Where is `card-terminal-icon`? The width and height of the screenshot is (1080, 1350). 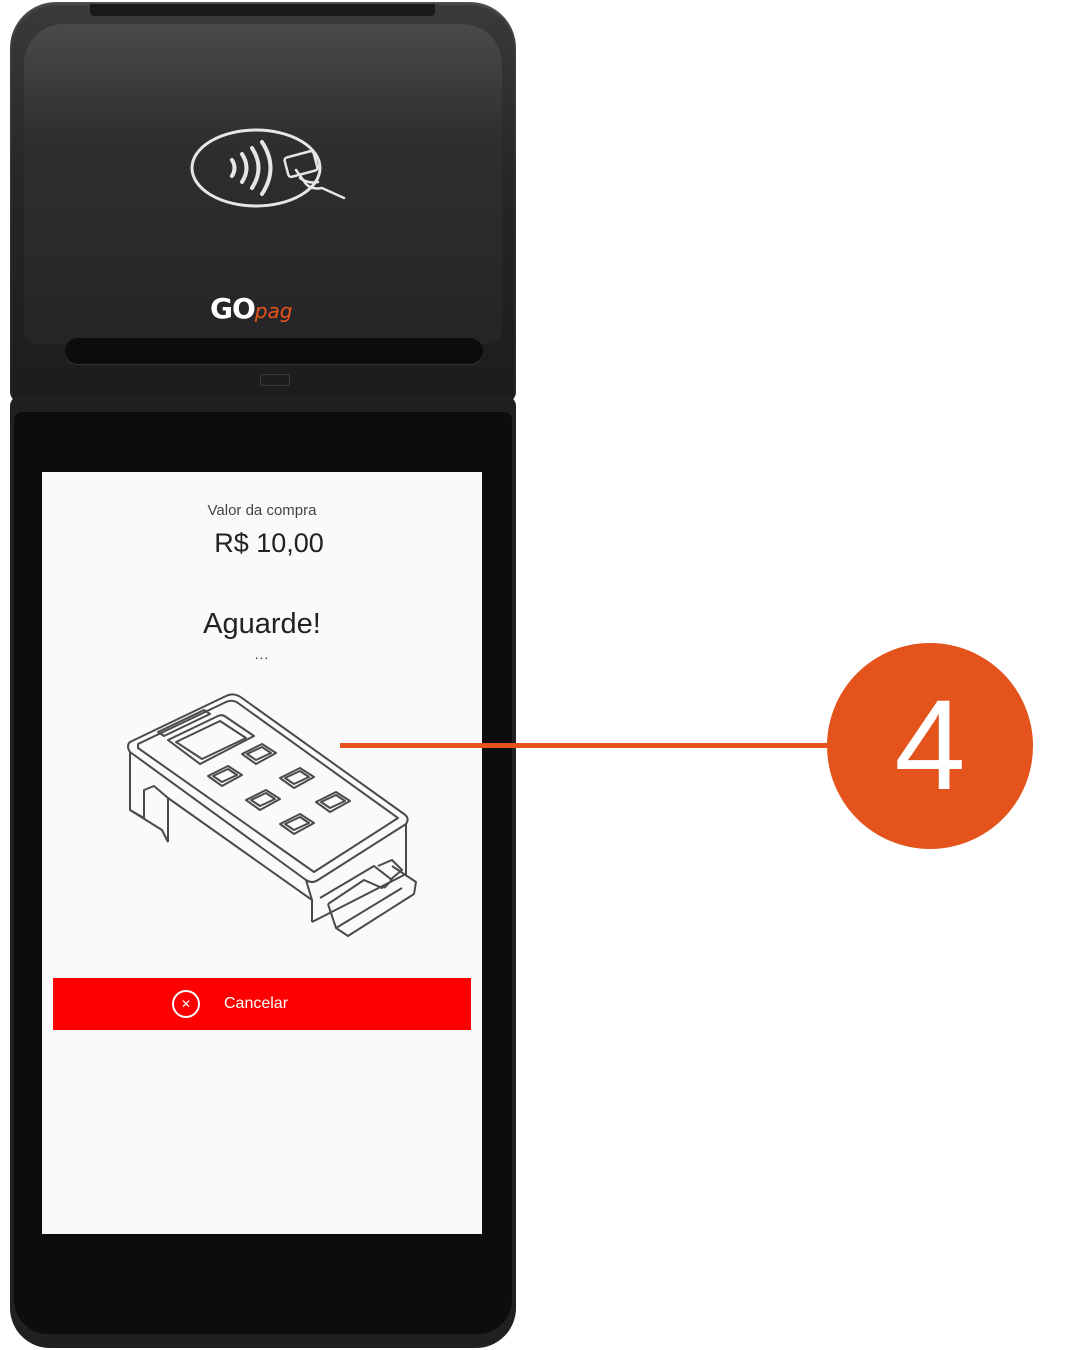
card-terminal-icon is located at coordinates (272, 815).